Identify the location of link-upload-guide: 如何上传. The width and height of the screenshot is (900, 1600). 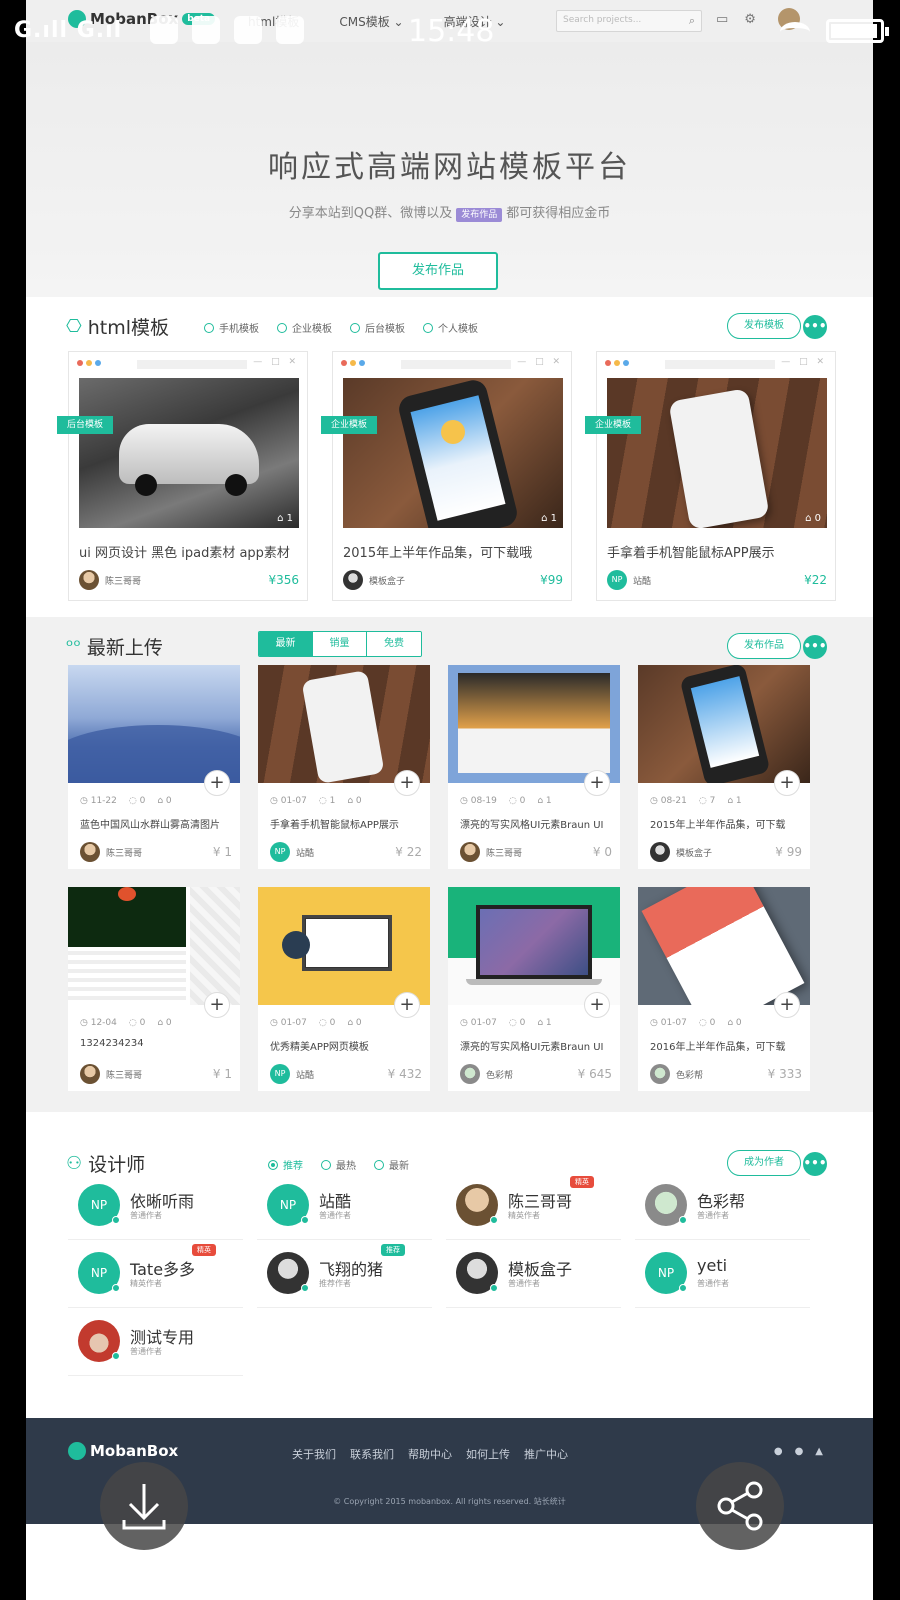
(488, 1454).